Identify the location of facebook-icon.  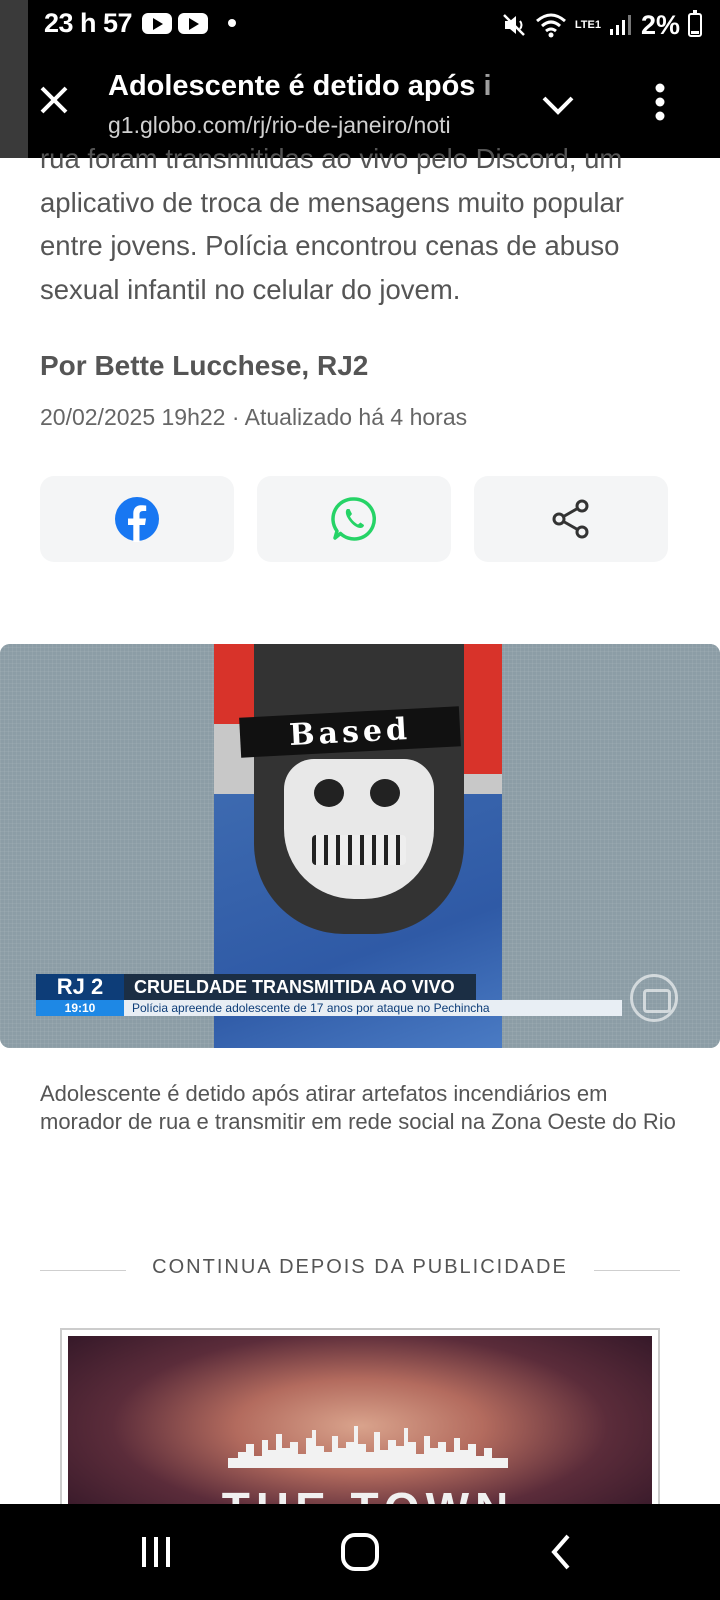
(137, 519).